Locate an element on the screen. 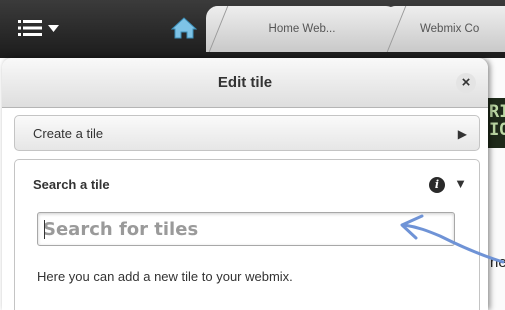  tab-webmix: Webmix Co is located at coordinates (444, 29).